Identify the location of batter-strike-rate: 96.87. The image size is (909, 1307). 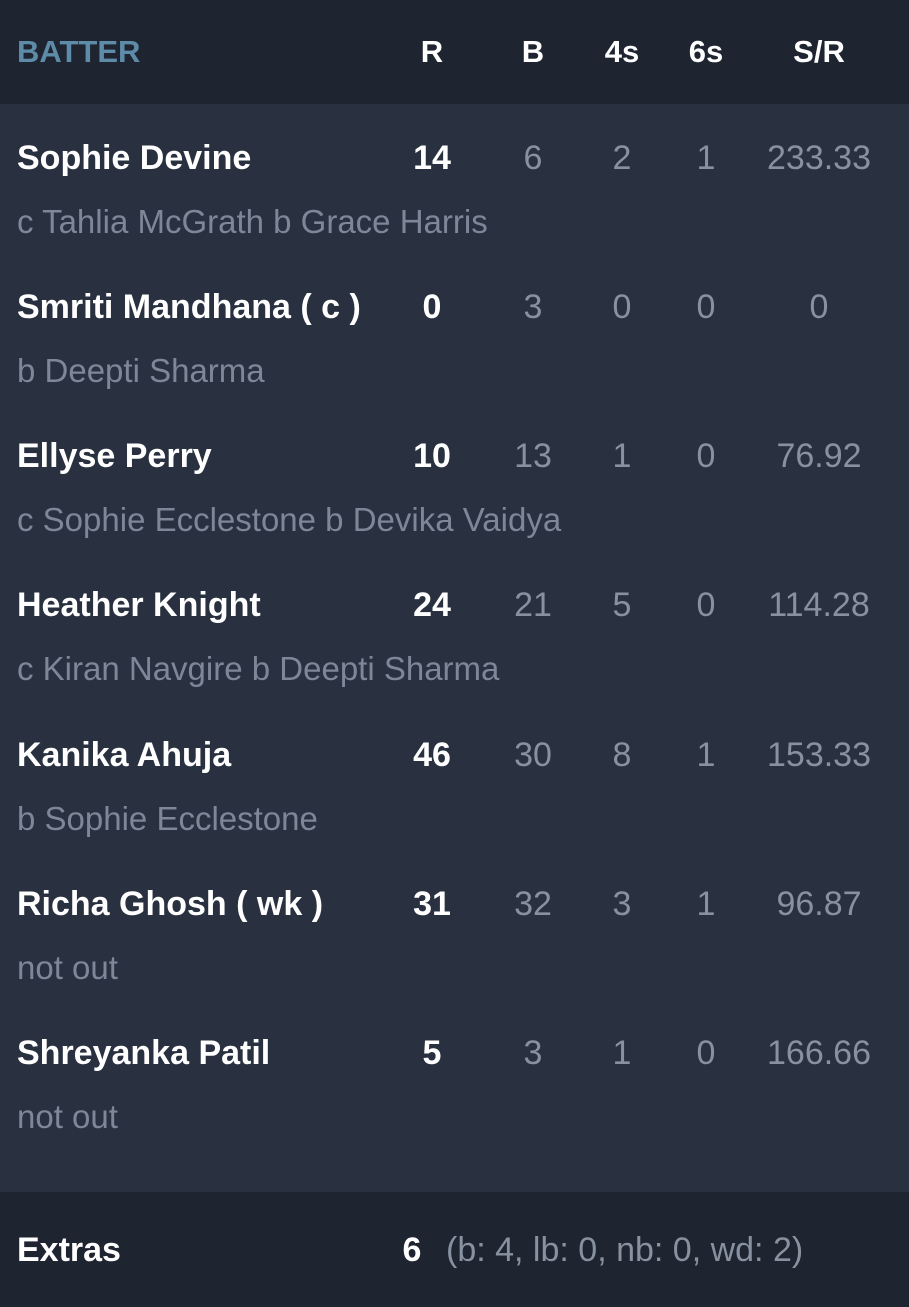
(819, 904).